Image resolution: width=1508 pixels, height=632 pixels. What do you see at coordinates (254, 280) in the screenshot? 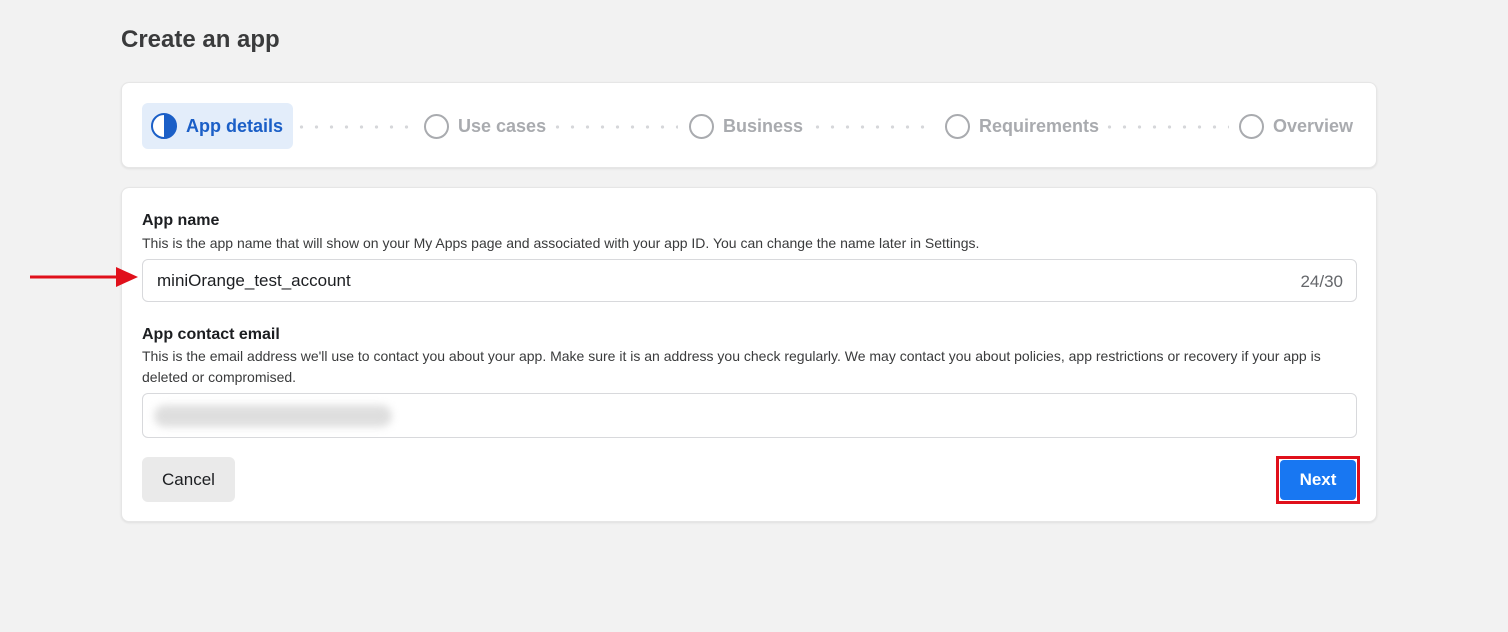
I see `app-name-value: miniOrange_test_account` at bounding box center [254, 280].